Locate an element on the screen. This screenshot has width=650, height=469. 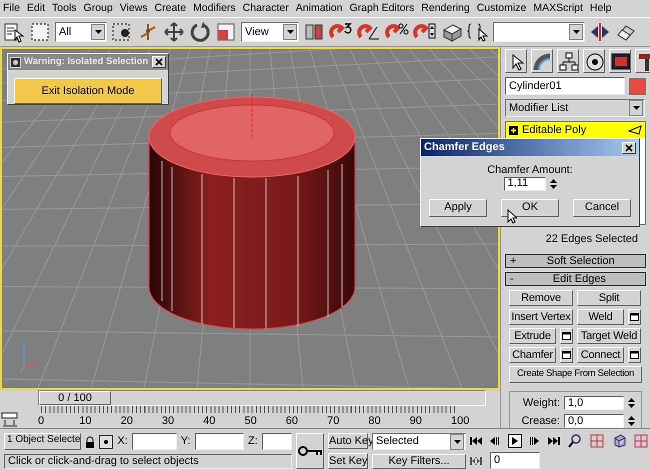
menu-item: Group is located at coordinates (98, 8).